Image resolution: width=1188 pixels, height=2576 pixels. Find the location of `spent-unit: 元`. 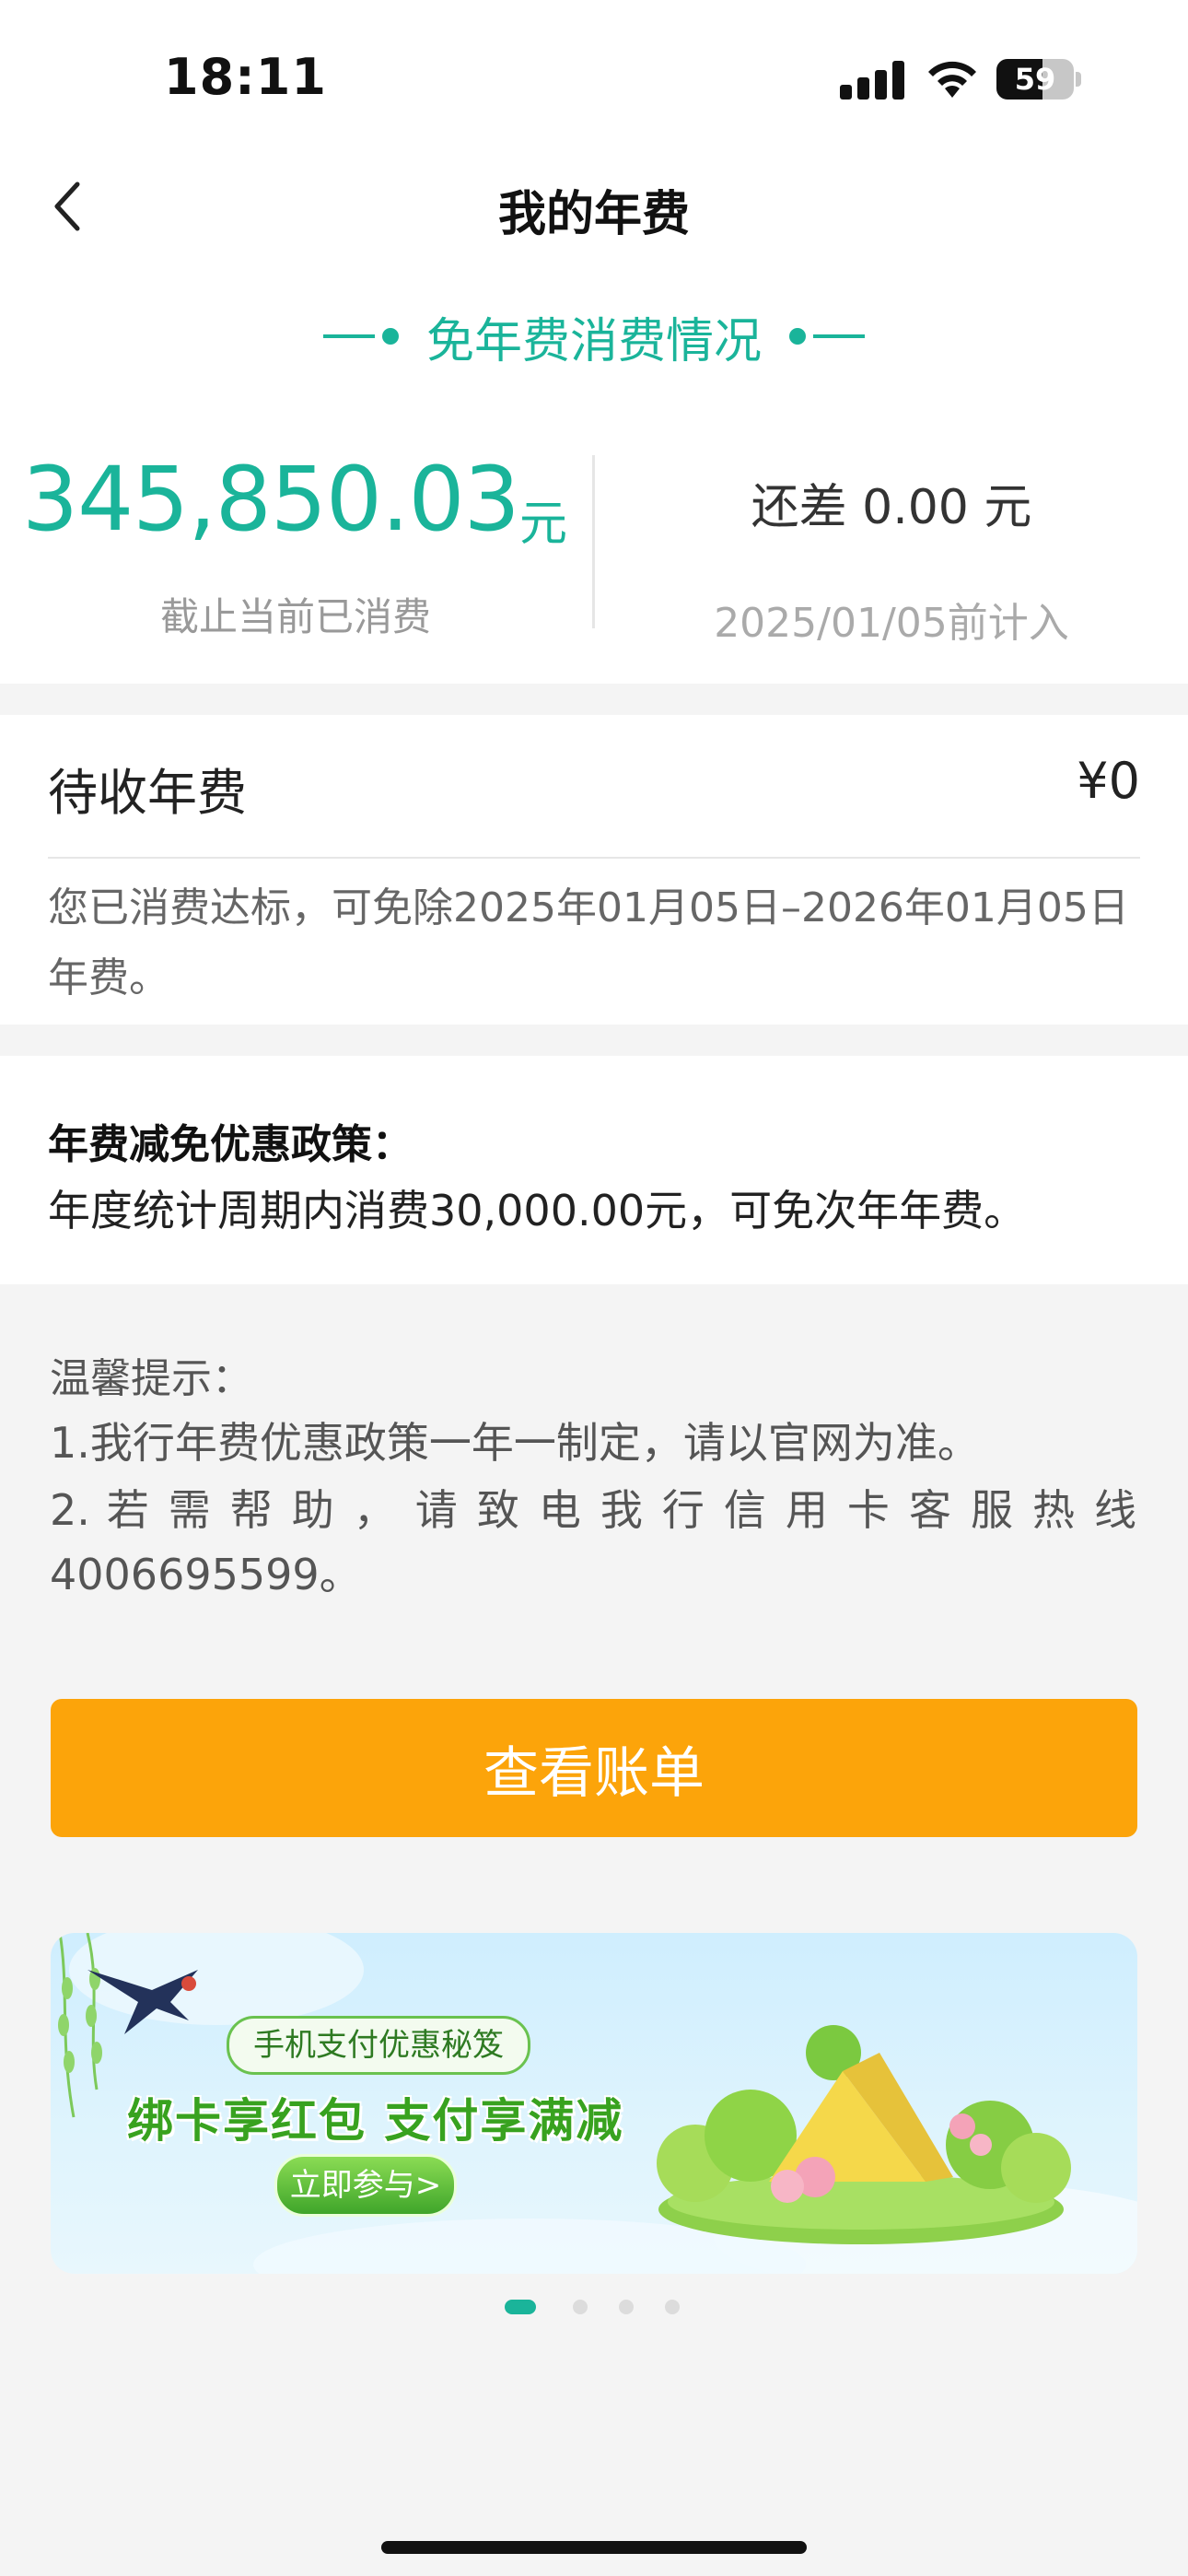

spent-unit: 元 is located at coordinates (543, 524).